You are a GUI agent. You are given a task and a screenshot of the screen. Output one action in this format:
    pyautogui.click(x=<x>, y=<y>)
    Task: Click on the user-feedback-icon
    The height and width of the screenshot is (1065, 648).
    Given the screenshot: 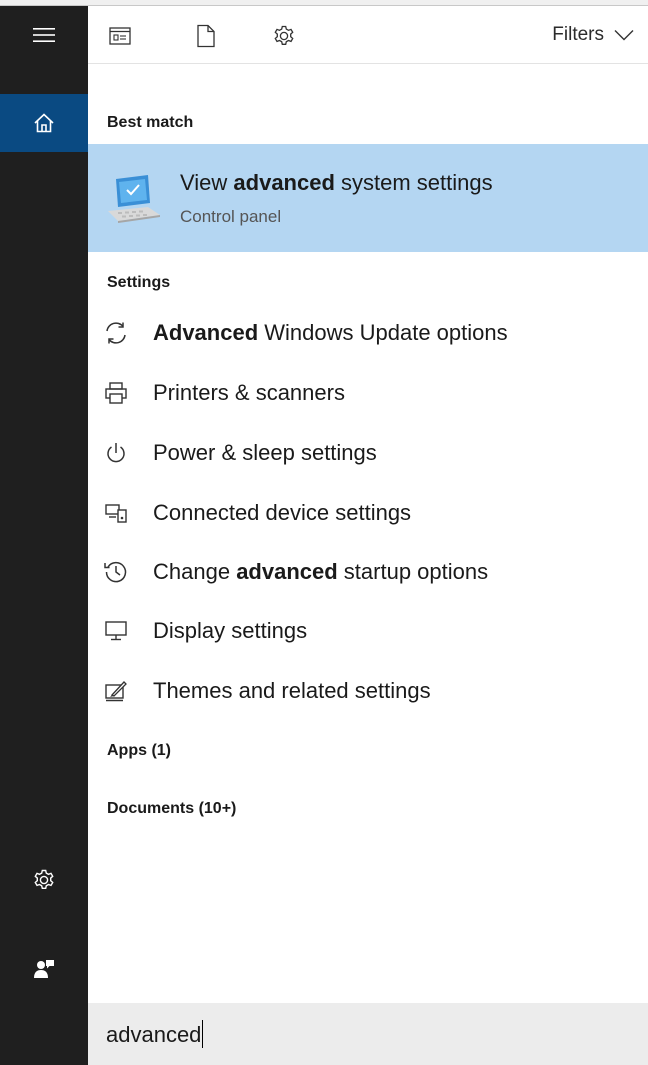 What is the action you would take?
    pyautogui.click(x=44, y=969)
    